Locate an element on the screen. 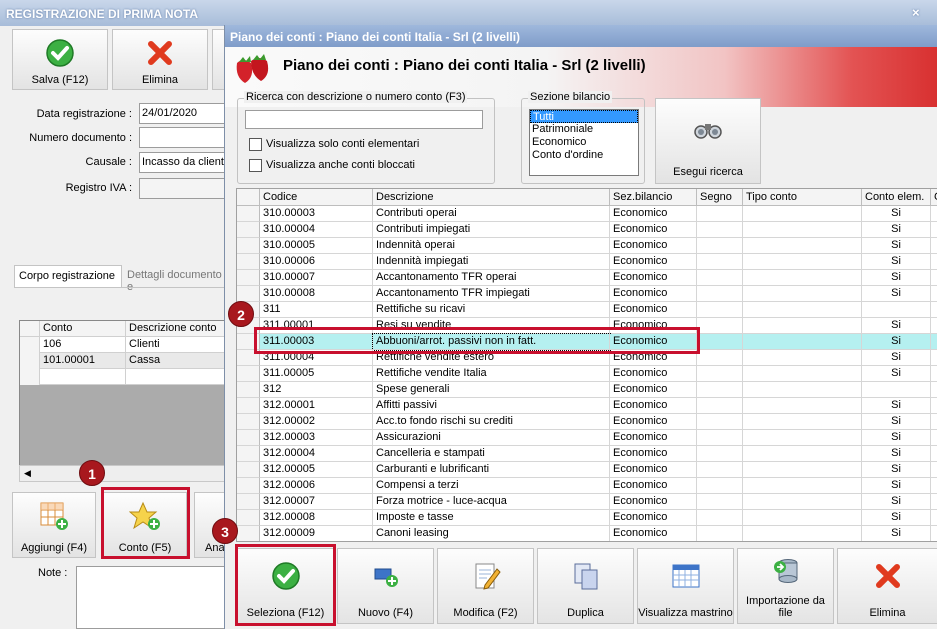 Image resolution: width=937 pixels, height=629 pixels. sezione-option-economico: Economico is located at coordinates (584, 142).